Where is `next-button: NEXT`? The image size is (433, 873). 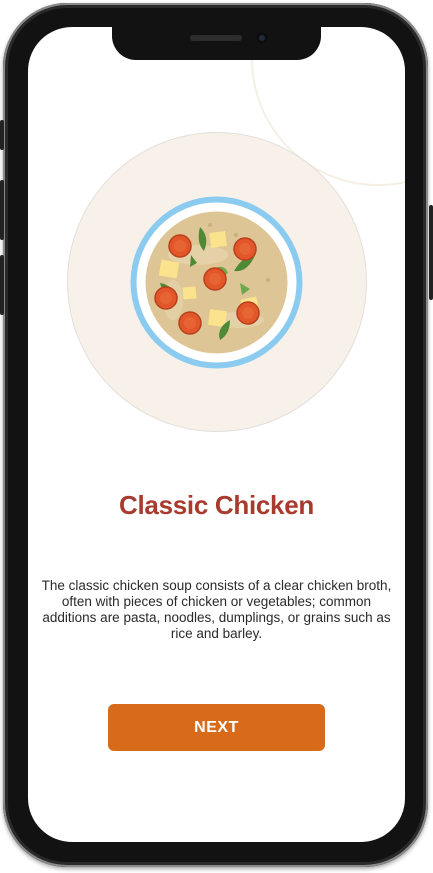
next-button: NEXT is located at coordinates (216, 727).